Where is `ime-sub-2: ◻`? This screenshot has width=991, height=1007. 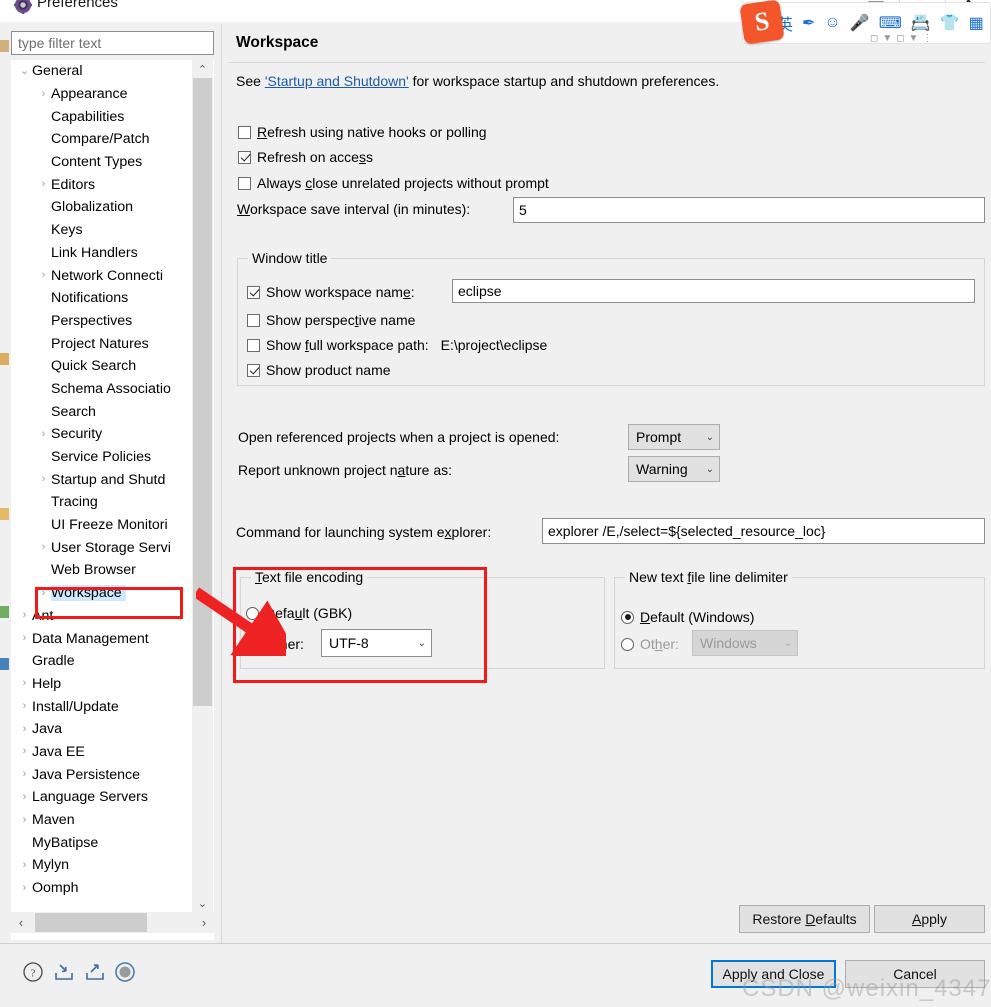 ime-sub-2: ◻ is located at coordinates (900, 38).